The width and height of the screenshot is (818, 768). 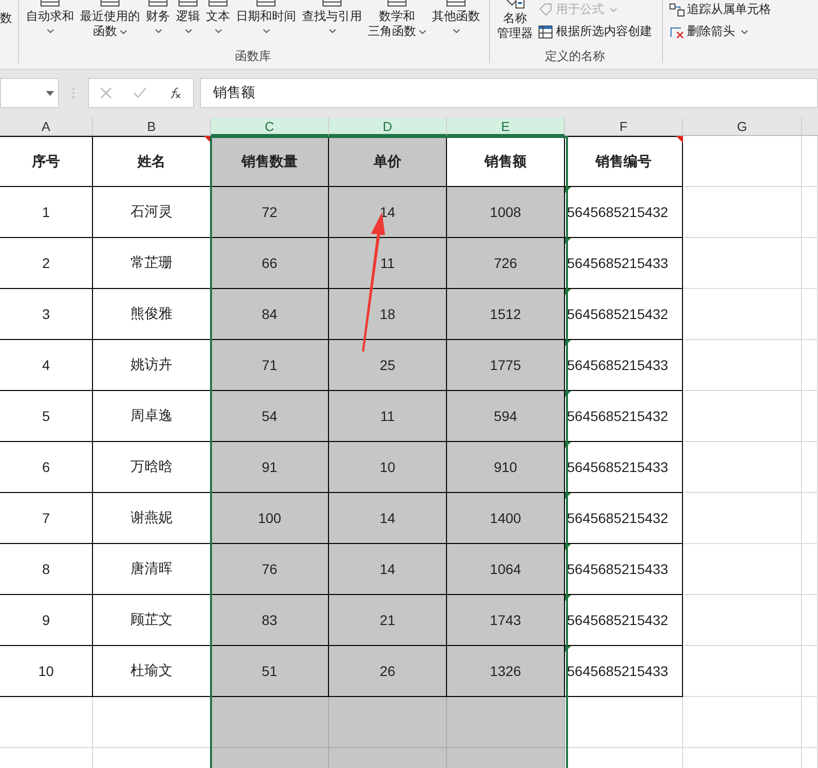 What do you see at coordinates (218, 24) in the screenshot?
I see `ribbon-button: 文本` at bounding box center [218, 24].